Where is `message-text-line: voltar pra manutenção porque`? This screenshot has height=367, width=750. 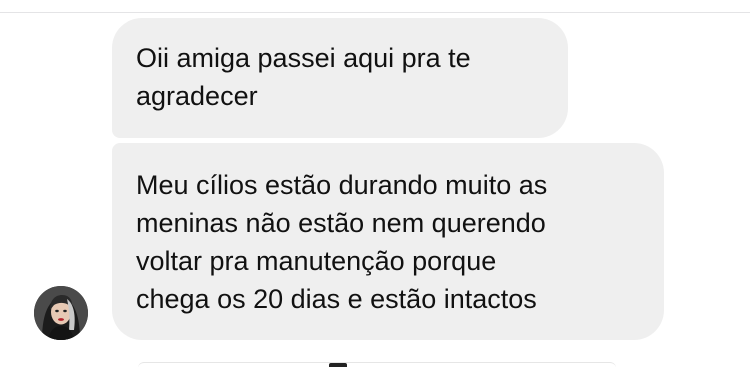 message-text-line: voltar pra manutenção porque is located at coordinates (316, 261).